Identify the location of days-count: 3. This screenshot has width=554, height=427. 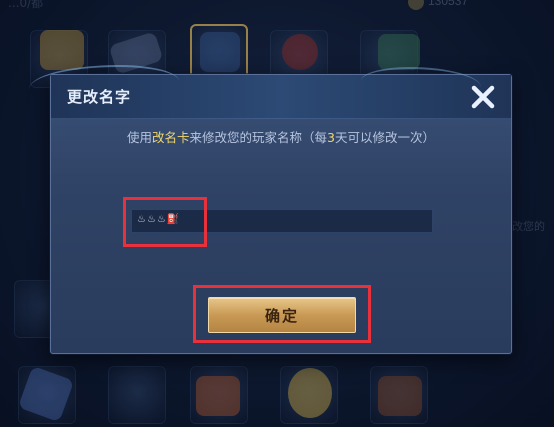
(331, 137).